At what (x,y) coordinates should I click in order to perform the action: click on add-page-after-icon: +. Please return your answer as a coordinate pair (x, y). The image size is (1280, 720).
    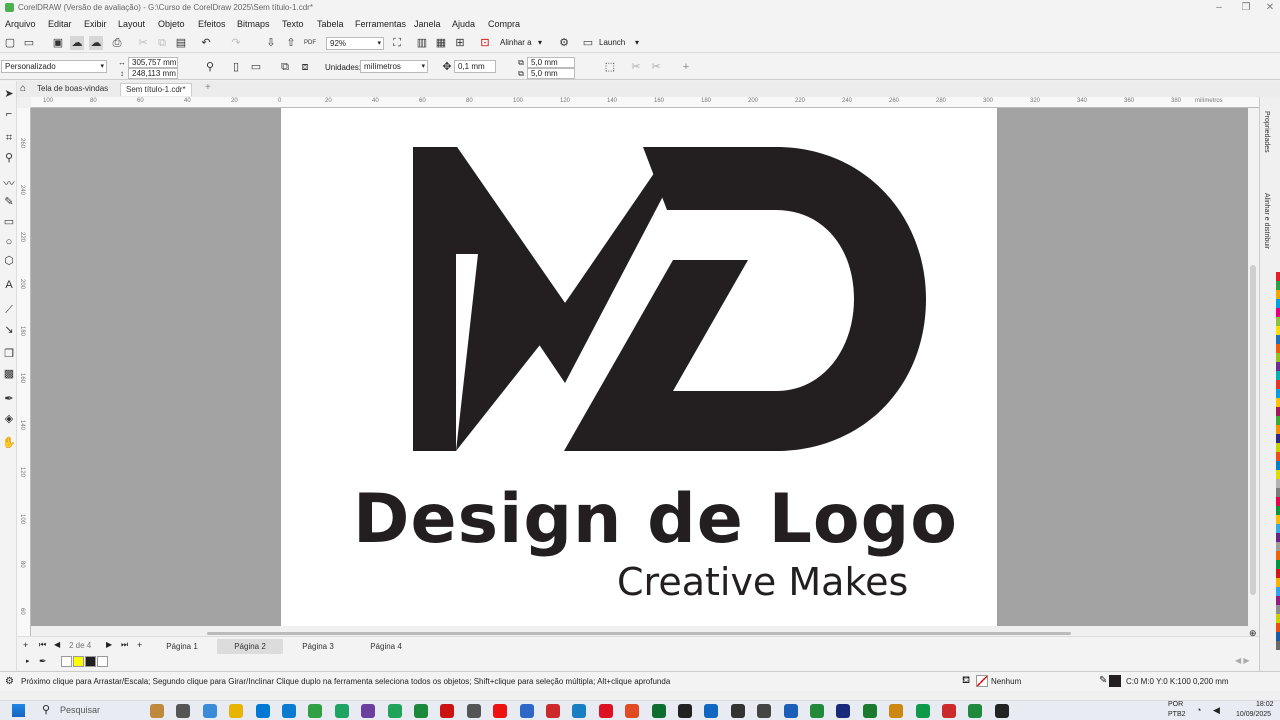
    Looking at the image, I should click on (139, 645).